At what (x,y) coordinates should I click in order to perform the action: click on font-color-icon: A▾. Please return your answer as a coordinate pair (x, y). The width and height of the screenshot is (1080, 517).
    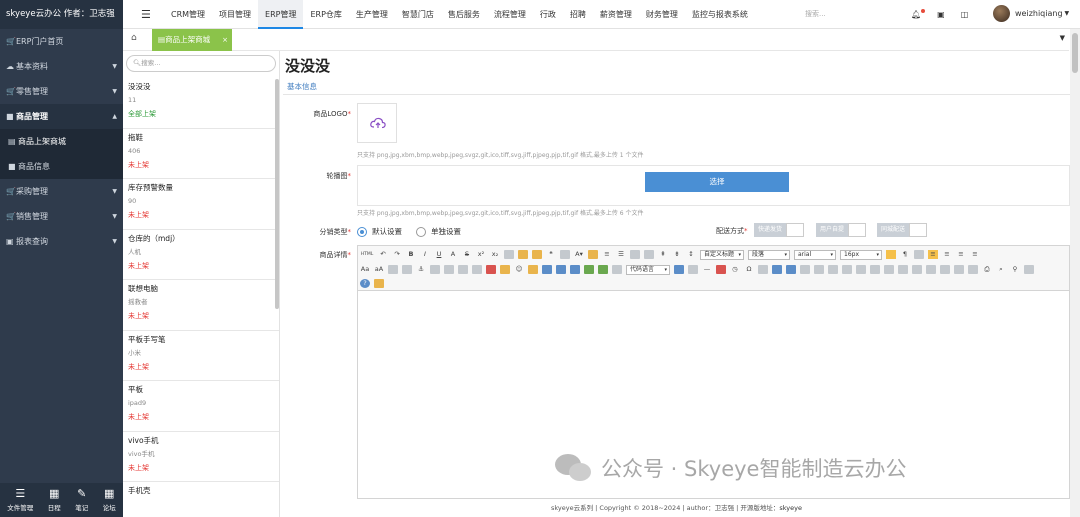
    Looking at the image, I should click on (579, 254).